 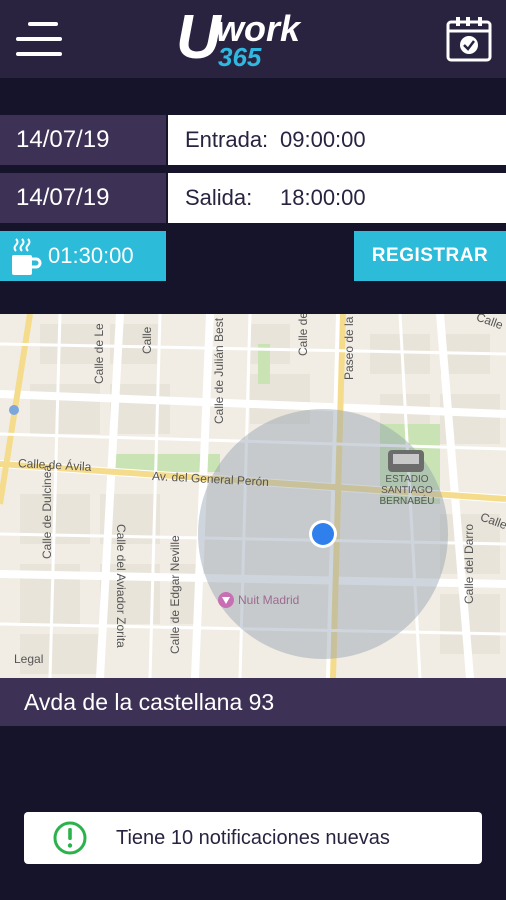 What do you see at coordinates (175, 594) in the screenshot?
I see `map-label-edgar-neville: Calle de Edgar Neville` at bounding box center [175, 594].